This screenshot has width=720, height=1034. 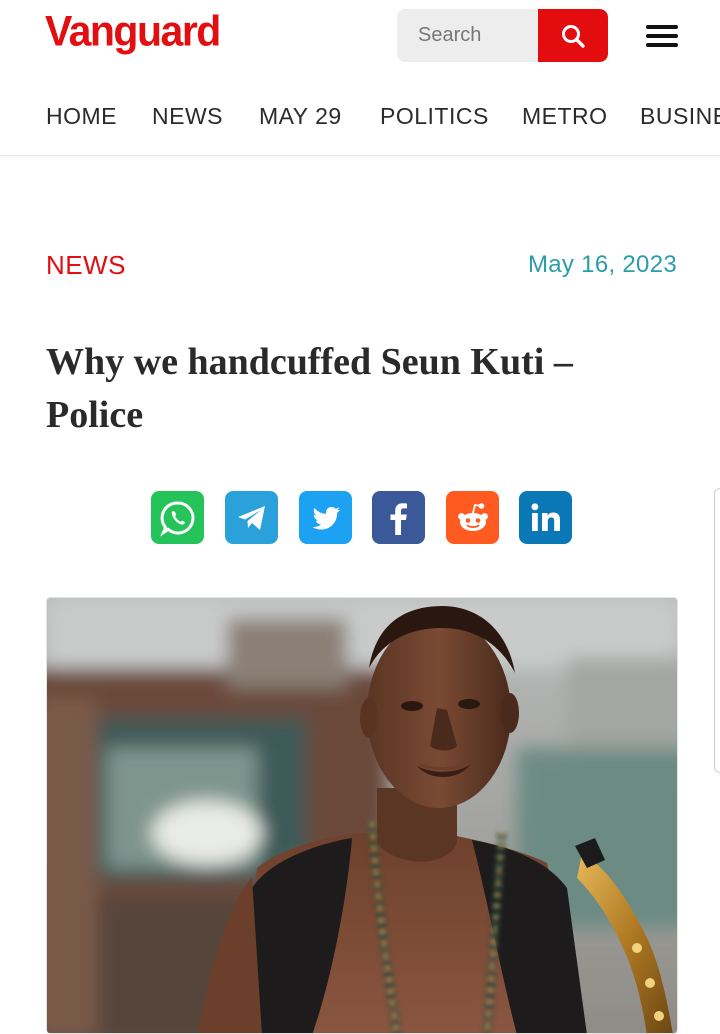 I want to click on telegram-icon, so click(x=251, y=517).